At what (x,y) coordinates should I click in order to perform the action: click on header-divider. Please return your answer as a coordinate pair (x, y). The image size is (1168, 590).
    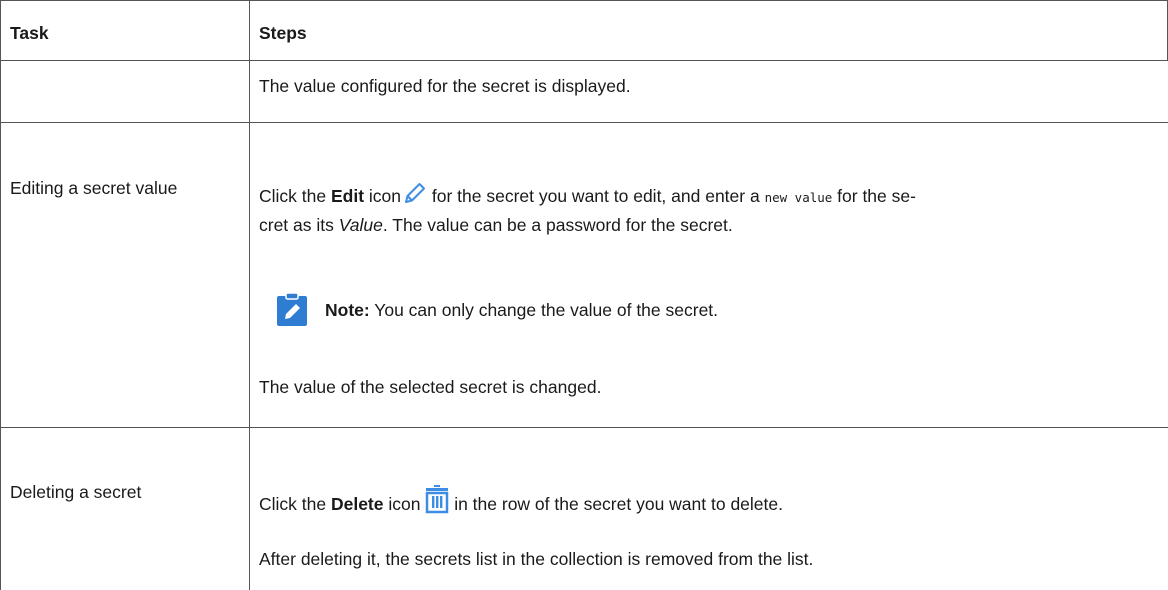
    Looking at the image, I should click on (584, 60).